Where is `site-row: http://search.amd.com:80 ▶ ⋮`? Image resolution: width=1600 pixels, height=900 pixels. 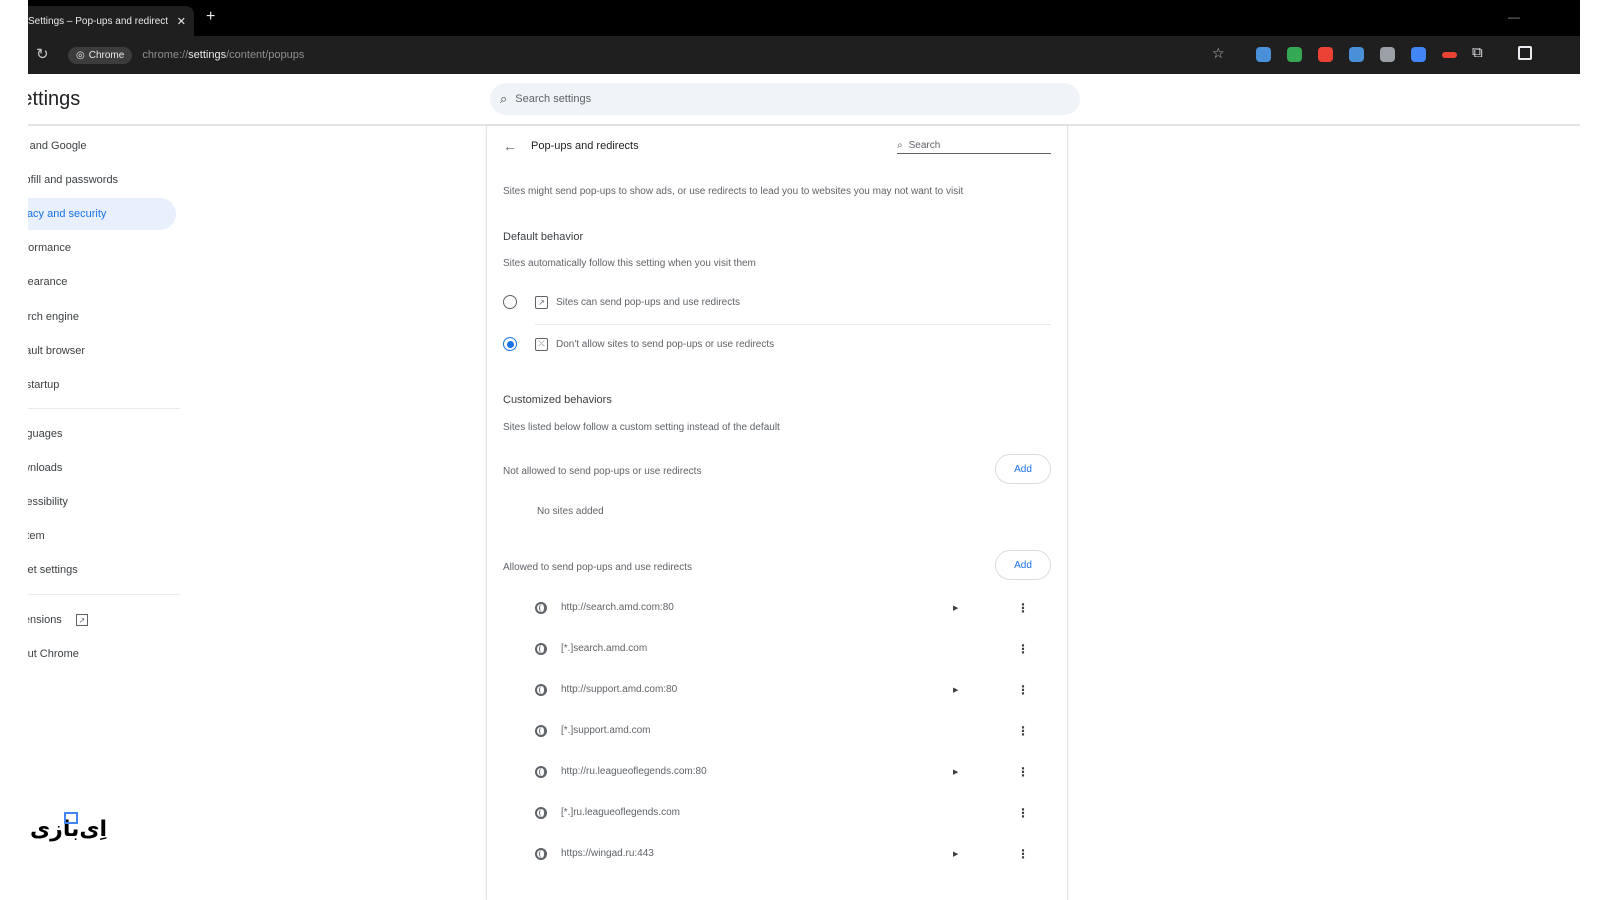
site-row: http://search.amd.com:80 ▶ ⋮ is located at coordinates (793, 607).